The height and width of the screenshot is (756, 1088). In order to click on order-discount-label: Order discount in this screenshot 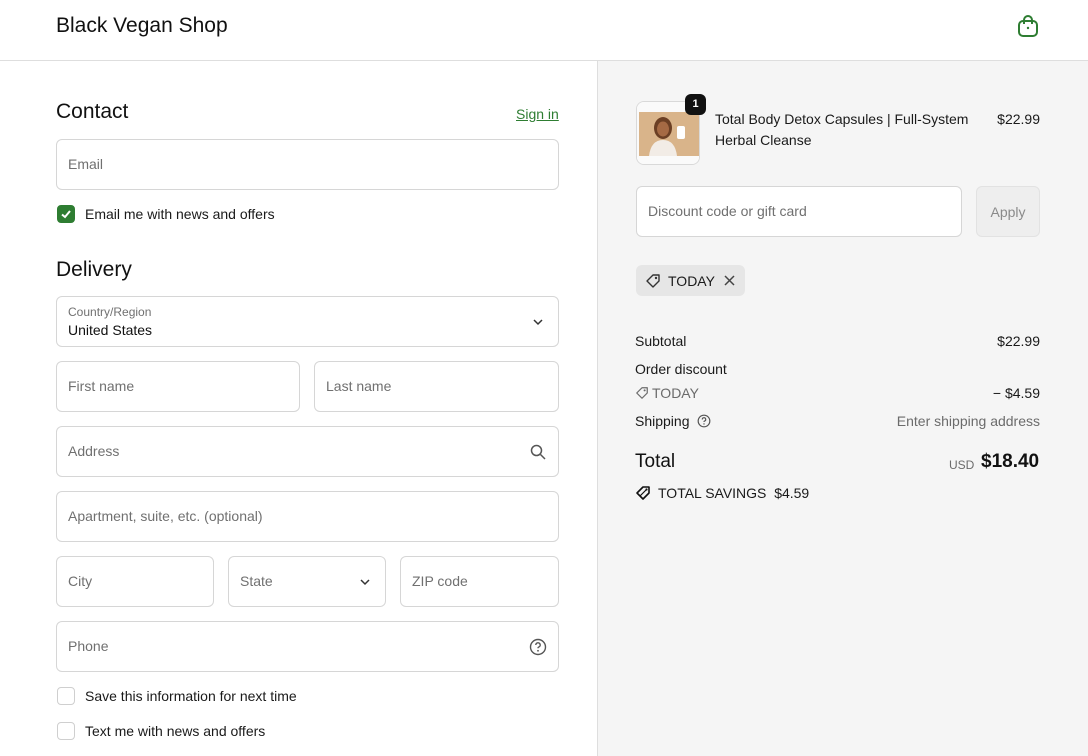, I will do `click(681, 369)`.